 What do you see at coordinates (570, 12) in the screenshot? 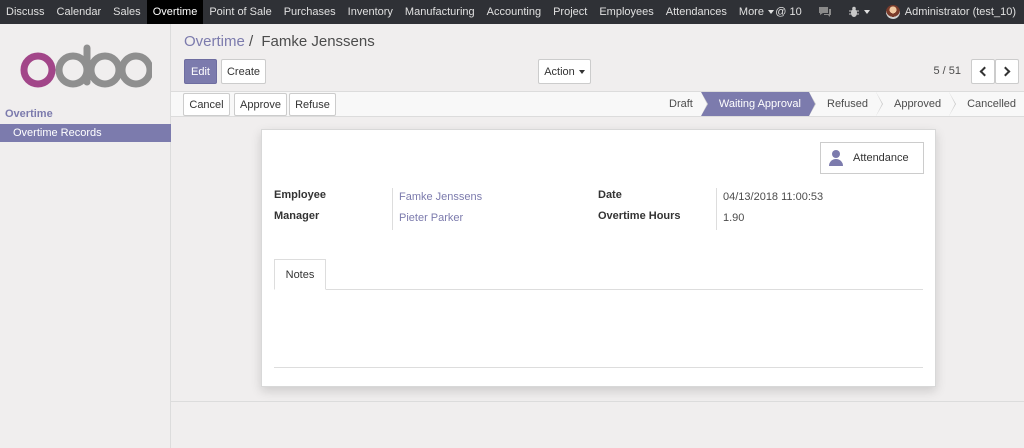
I see `menu-project: Project` at bounding box center [570, 12].